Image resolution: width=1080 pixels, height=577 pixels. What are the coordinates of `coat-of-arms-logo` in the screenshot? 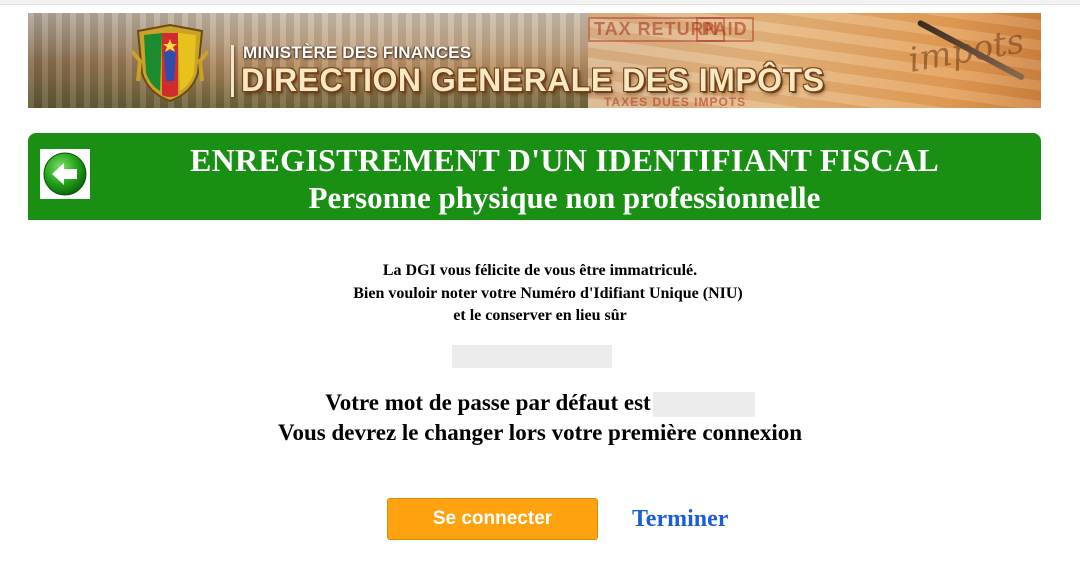 It's located at (170, 63).